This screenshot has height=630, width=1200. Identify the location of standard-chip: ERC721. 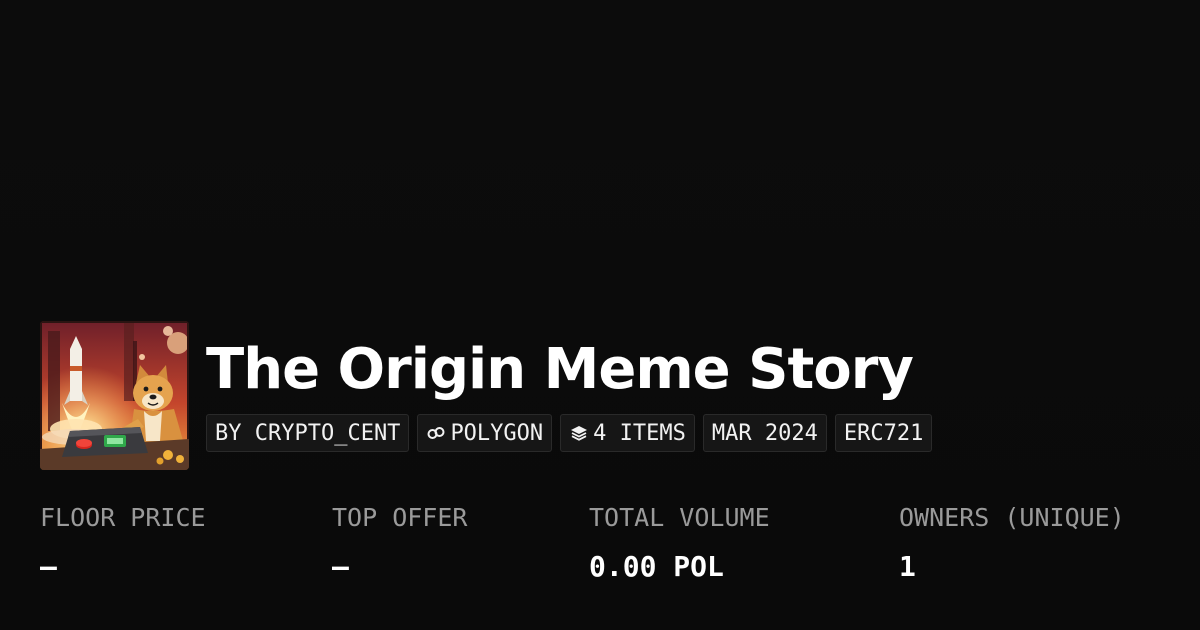
(883, 433).